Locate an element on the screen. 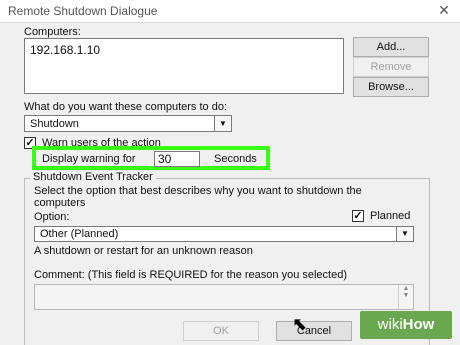  option-label: Option: is located at coordinates (52, 217).